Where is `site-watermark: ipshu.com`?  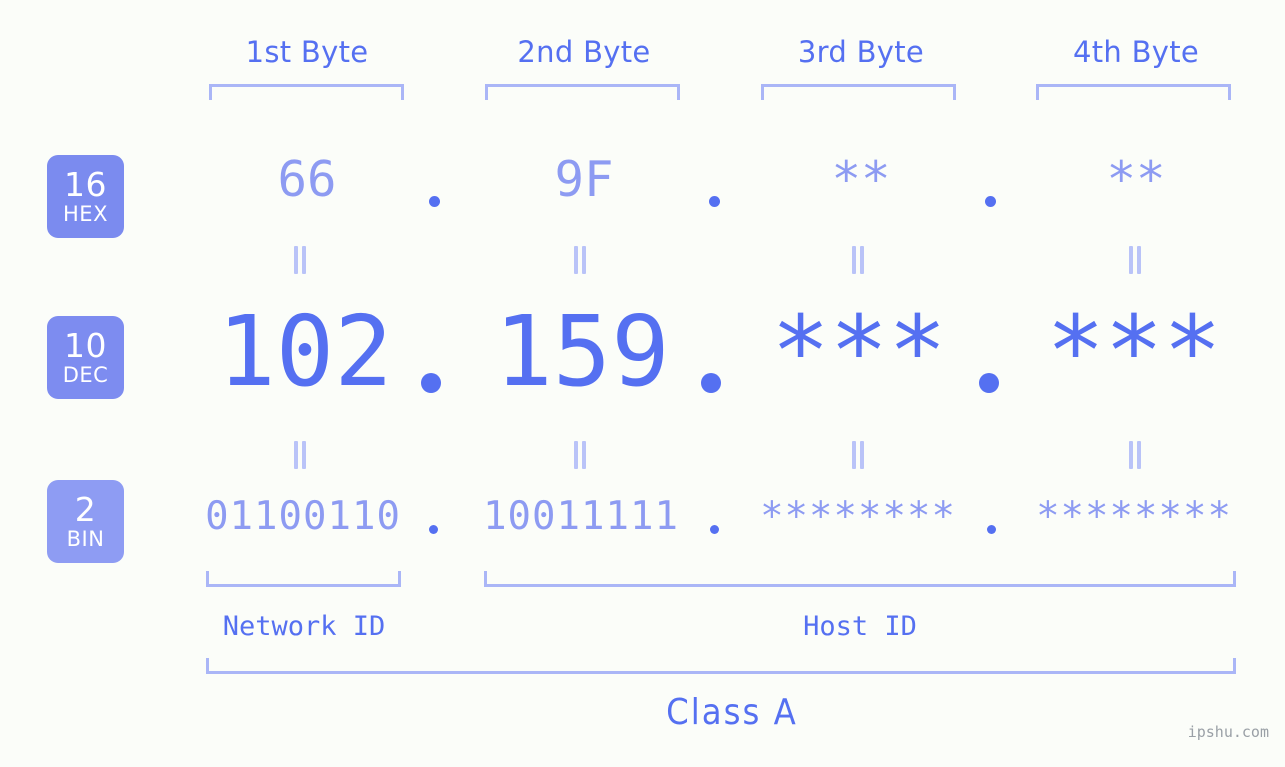
site-watermark: ipshu.com is located at coordinates (1228, 732).